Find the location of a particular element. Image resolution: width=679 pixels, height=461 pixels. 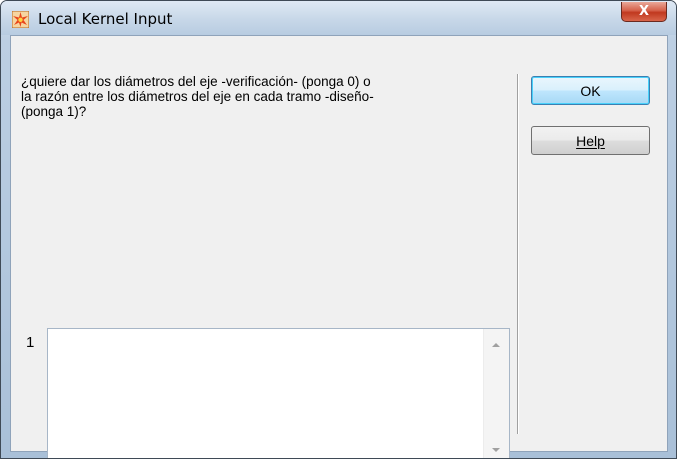

ok-button: OK is located at coordinates (590, 90).